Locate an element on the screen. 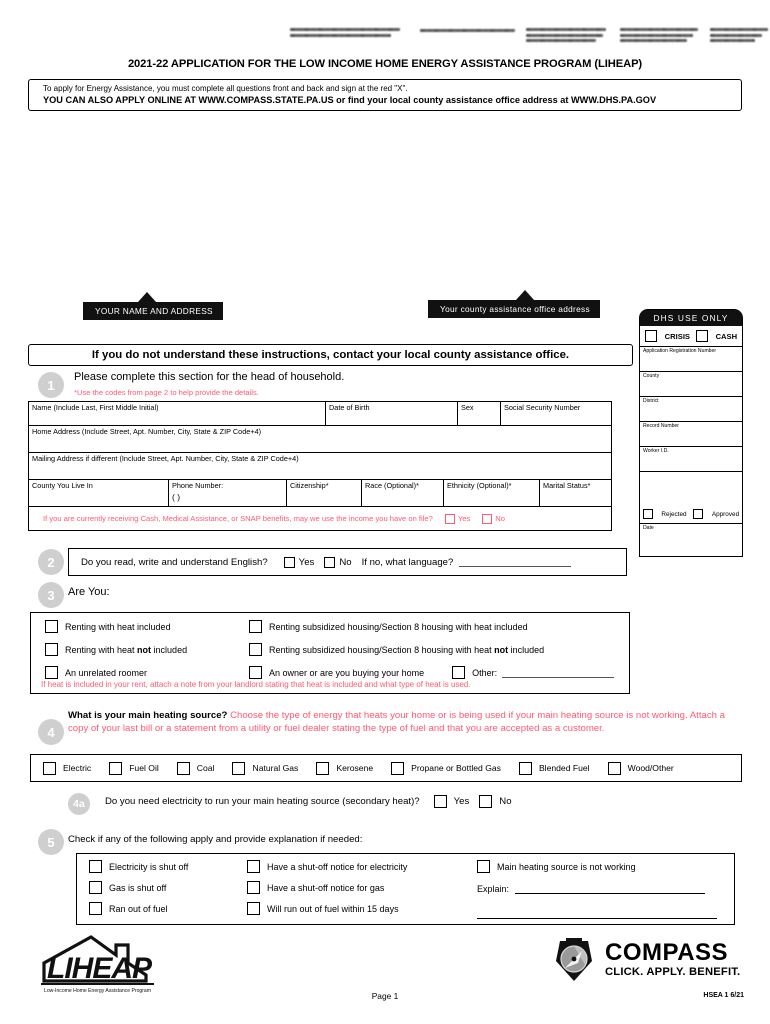  option-shutoff-notice-gas: Have a shut-off notice for gas is located at coordinates (327, 887).